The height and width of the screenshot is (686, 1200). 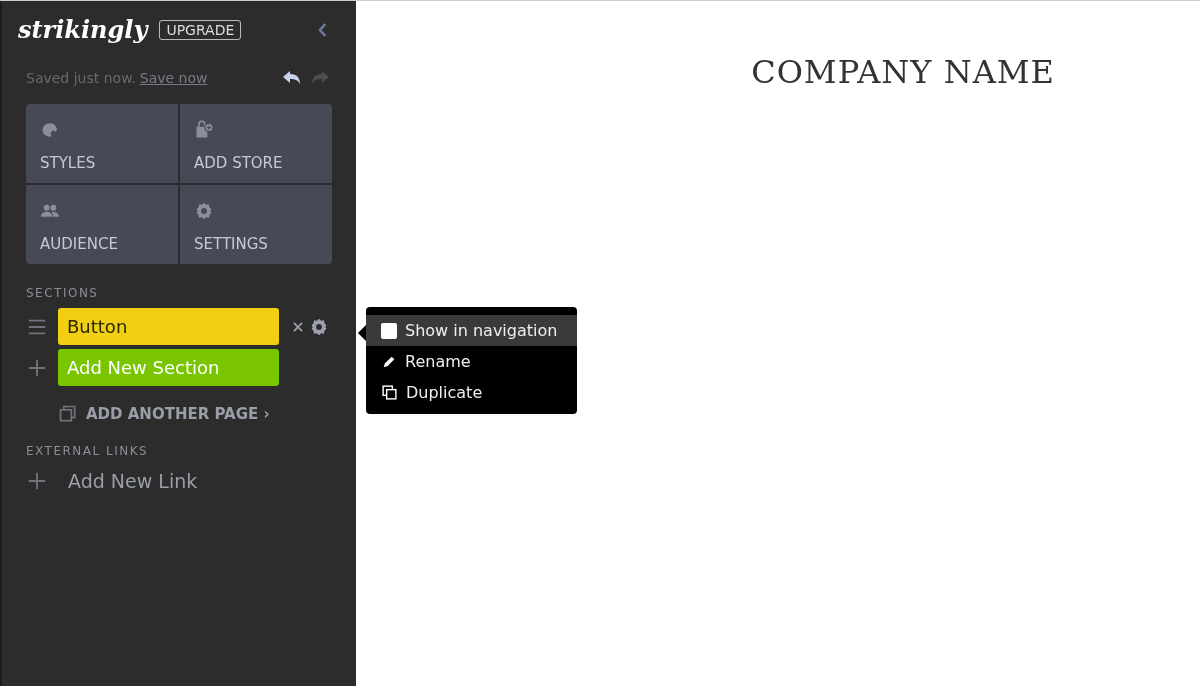 What do you see at coordinates (471, 330) in the screenshot?
I see `menu-item: Show in navigation` at bounding box center [471, 330].